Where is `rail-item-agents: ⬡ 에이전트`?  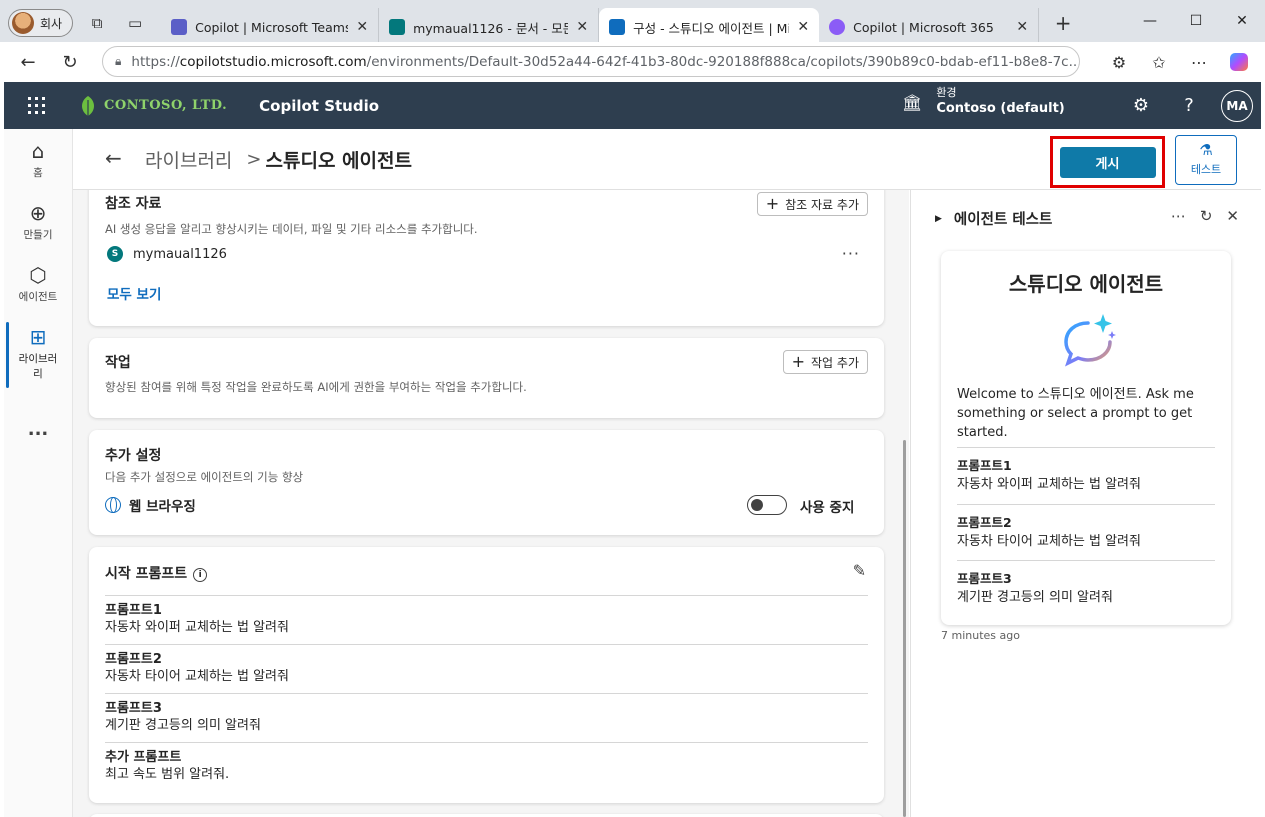
rail-item-agents: ⬡ 에이전트 is located at coordinates (38, 283).